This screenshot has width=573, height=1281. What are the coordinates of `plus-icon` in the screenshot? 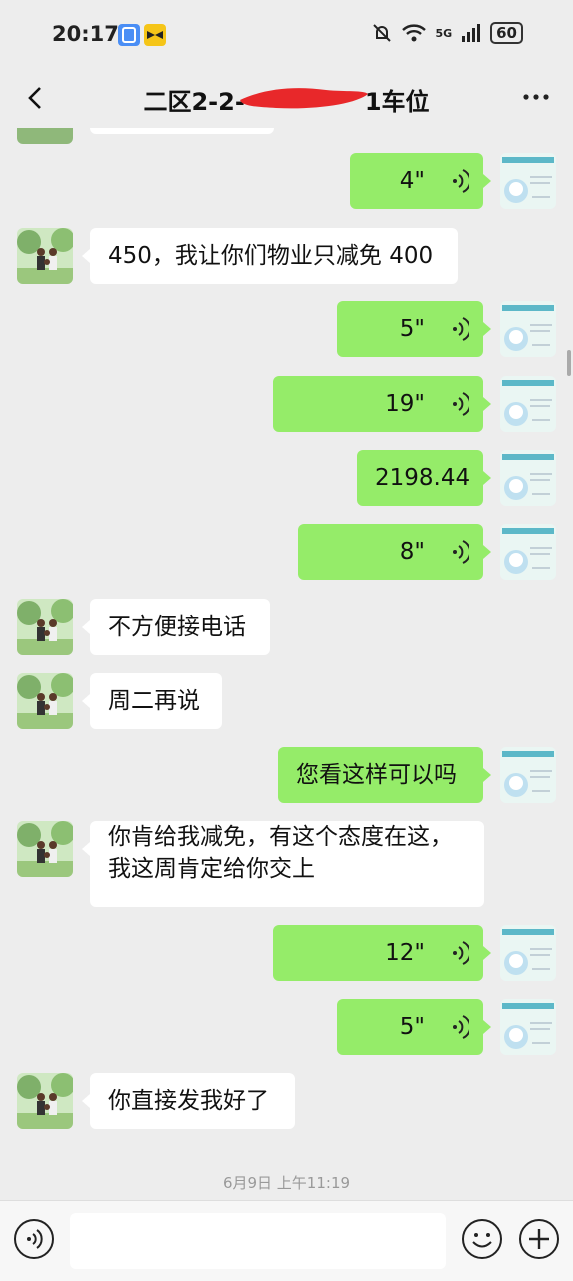 It's located at (539, 1239).